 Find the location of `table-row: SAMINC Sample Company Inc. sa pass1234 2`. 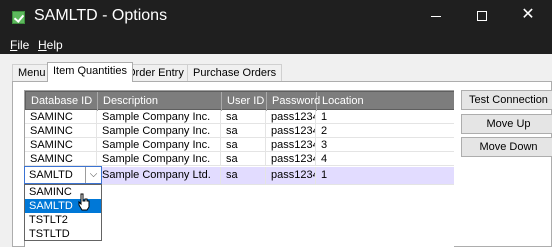

table-row: SAMINC Sample Company Inc. sa pass1234 2 is located at coordinates (239, 131).